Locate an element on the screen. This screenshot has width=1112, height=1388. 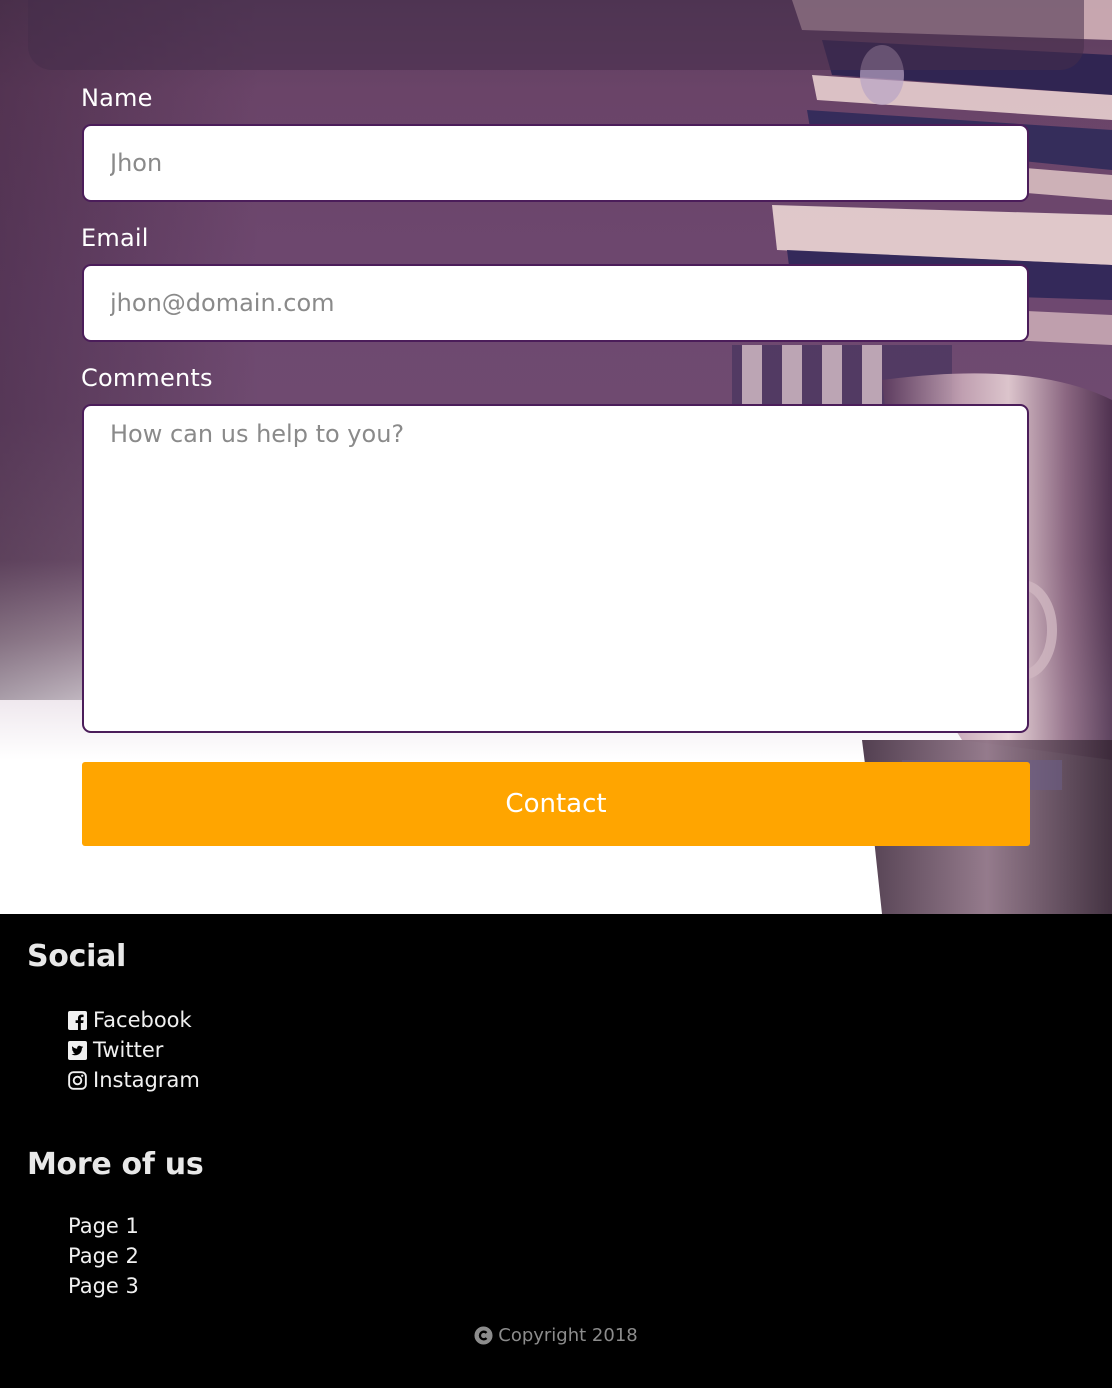
social-heading: Social is located at coordinates (77, 956).